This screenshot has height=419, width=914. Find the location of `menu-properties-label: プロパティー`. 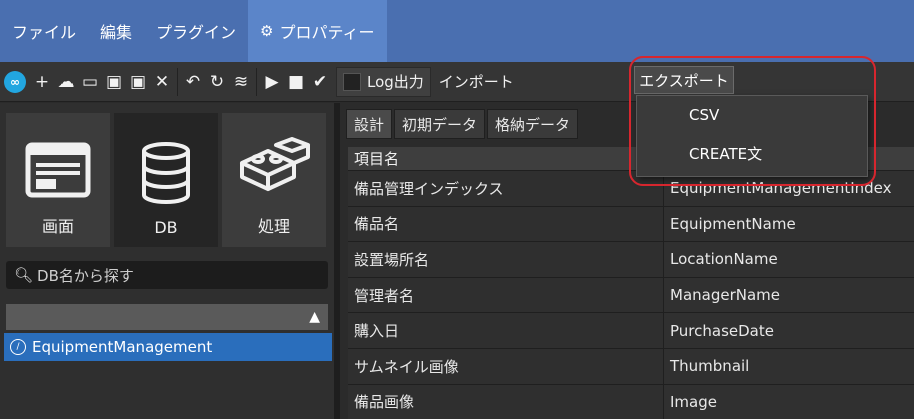

menu-properties-label: プロパティー is located at coordinates (327, 32).